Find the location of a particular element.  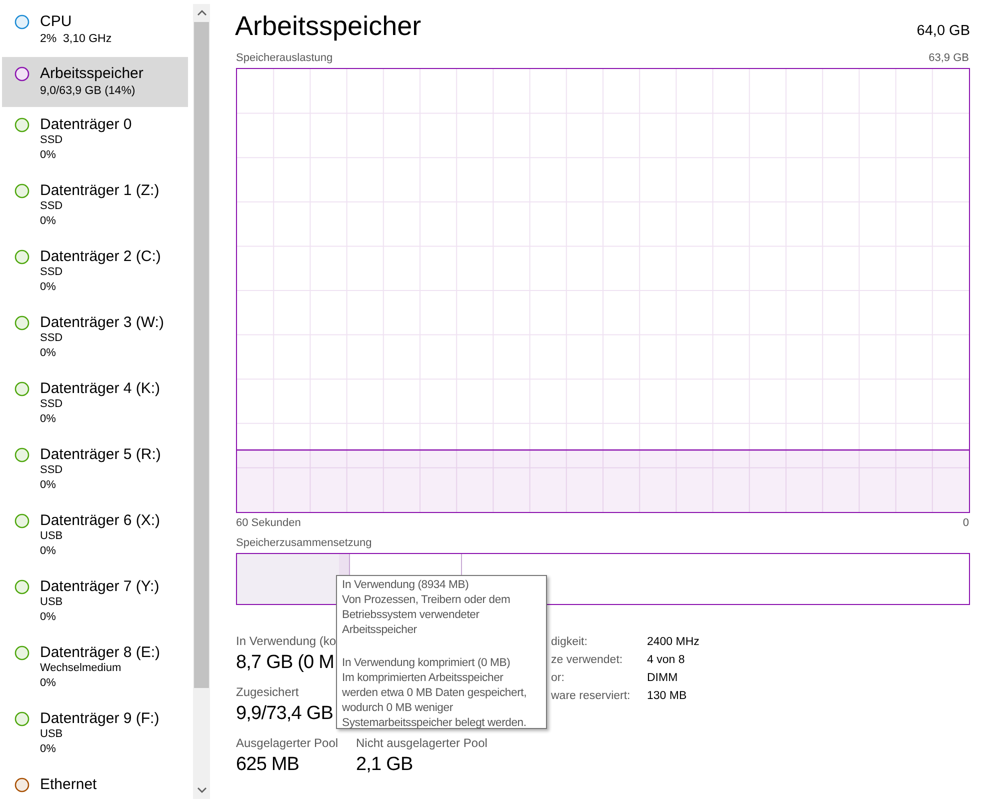

tooltip-text: In Verwendung komprimiert (0 MB) Im komprimierten Arbeitsspeicher werden etwa 0 MB Daten gespeichert, wodurch 0 MB weniger Systemarbeitsspeicher belegt werden. is located at coordinates (435, 693).